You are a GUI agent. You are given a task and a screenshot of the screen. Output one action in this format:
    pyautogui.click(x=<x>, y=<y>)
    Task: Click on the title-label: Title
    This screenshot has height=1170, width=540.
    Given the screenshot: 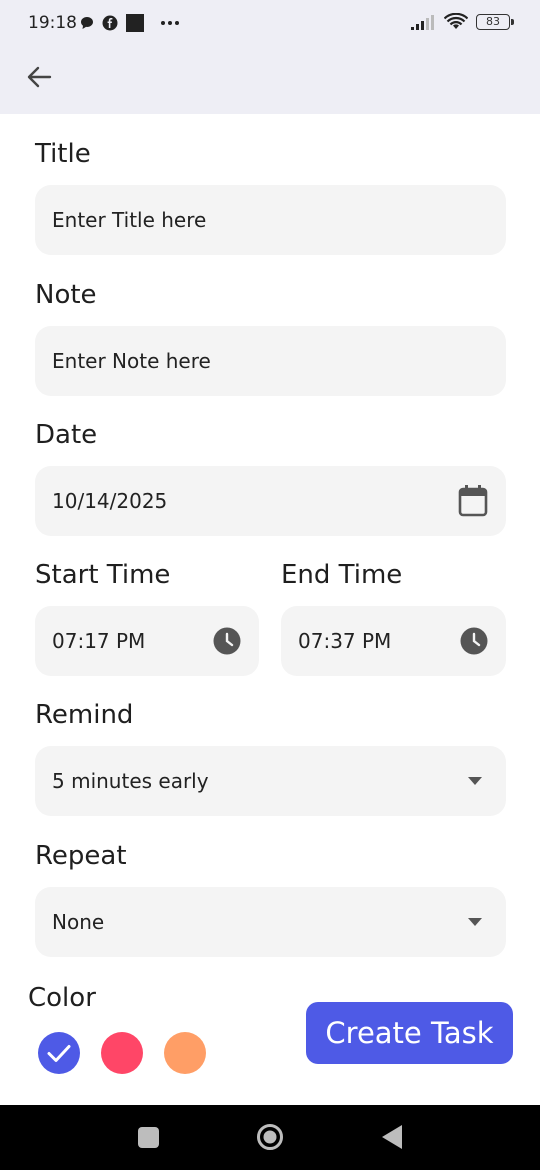 What is the action you would take?
    pyautogui.click(x=63, y=154)
    